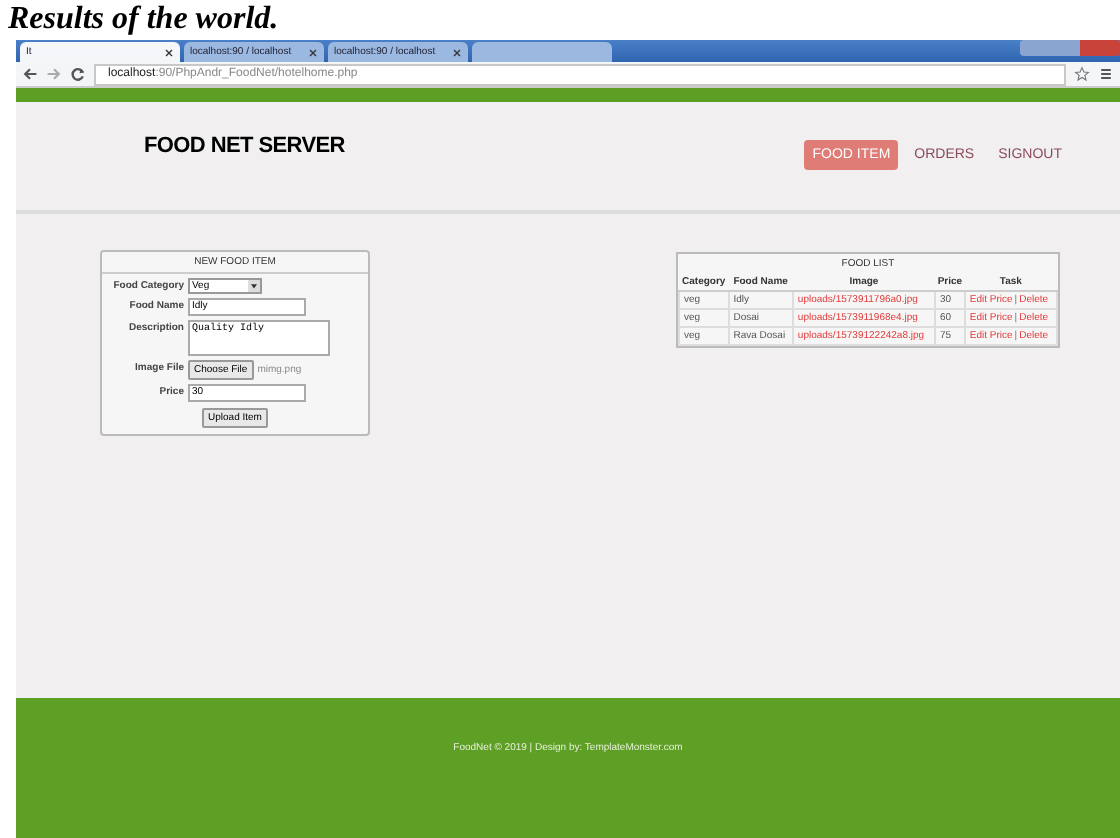 The height and width of the screenshot is (838, 1120). I want to click on star-icon, so click(1082, 74).